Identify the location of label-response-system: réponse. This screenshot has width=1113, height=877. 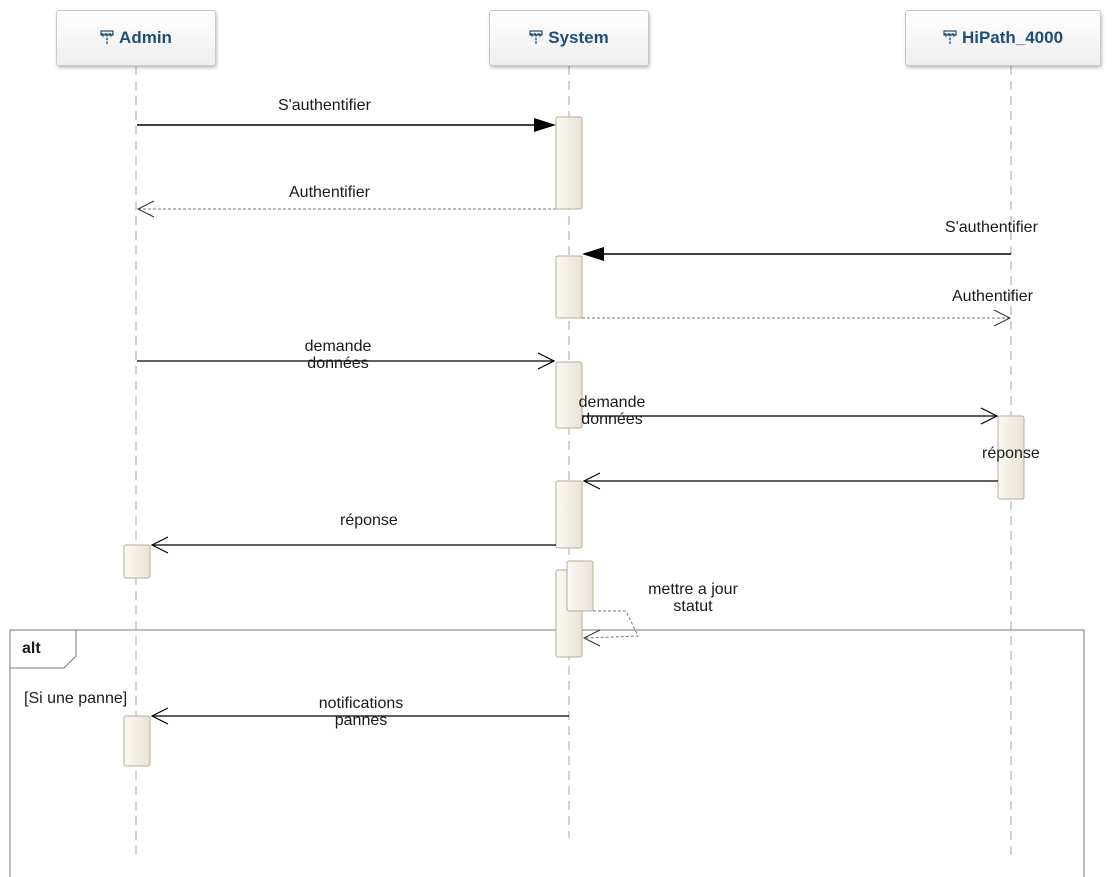
(369, 520).